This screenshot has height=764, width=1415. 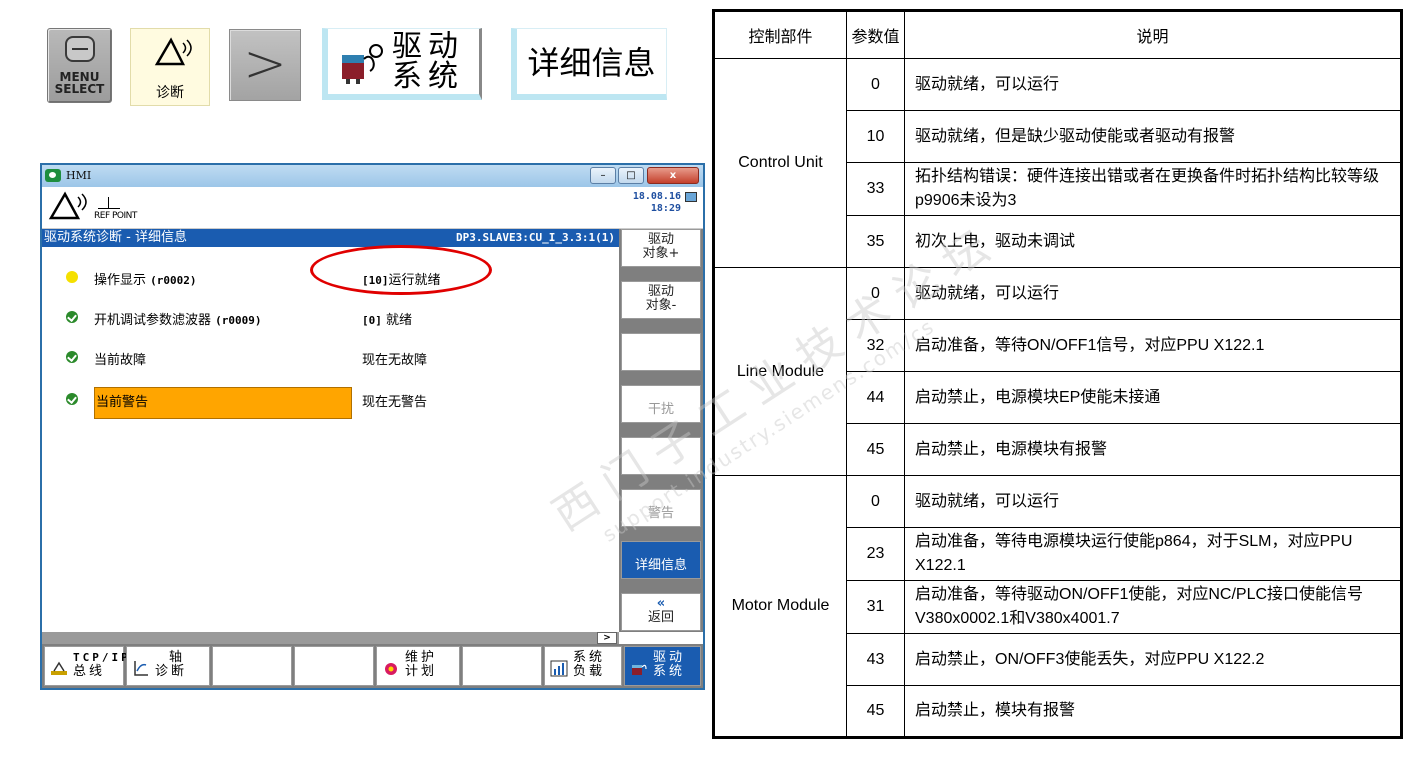 I want to click on item-code: (r0002), so click(x=173, y=280).